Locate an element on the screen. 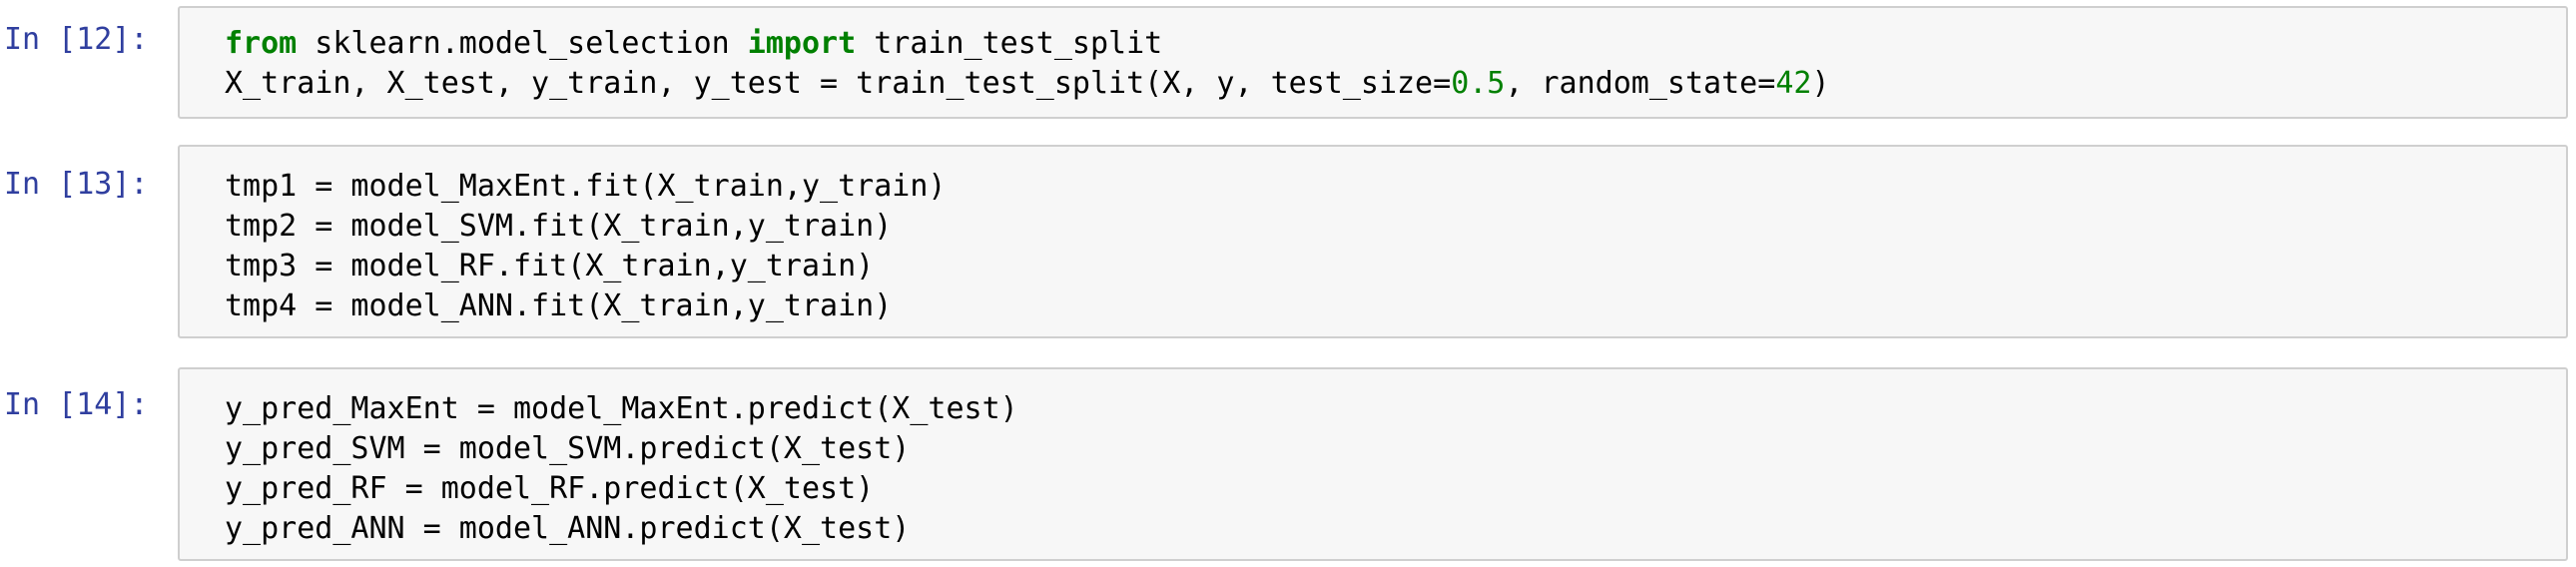  cell-prompt: In [14]: is located at coordinates (76, 404).